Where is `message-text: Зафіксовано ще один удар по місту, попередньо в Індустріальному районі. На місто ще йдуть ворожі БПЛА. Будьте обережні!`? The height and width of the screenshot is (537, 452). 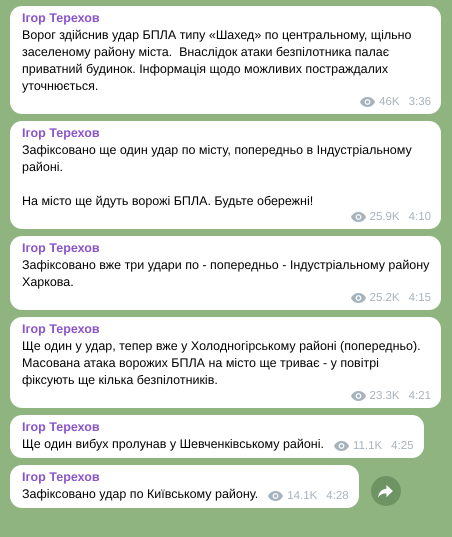 message-text: Зафіксовано ще один удар по місту, попередньо в Індустріальному районі. На місто ще йдуть ворожі БПЛА. Будьте обережні! is located at coordinates (217, 175).